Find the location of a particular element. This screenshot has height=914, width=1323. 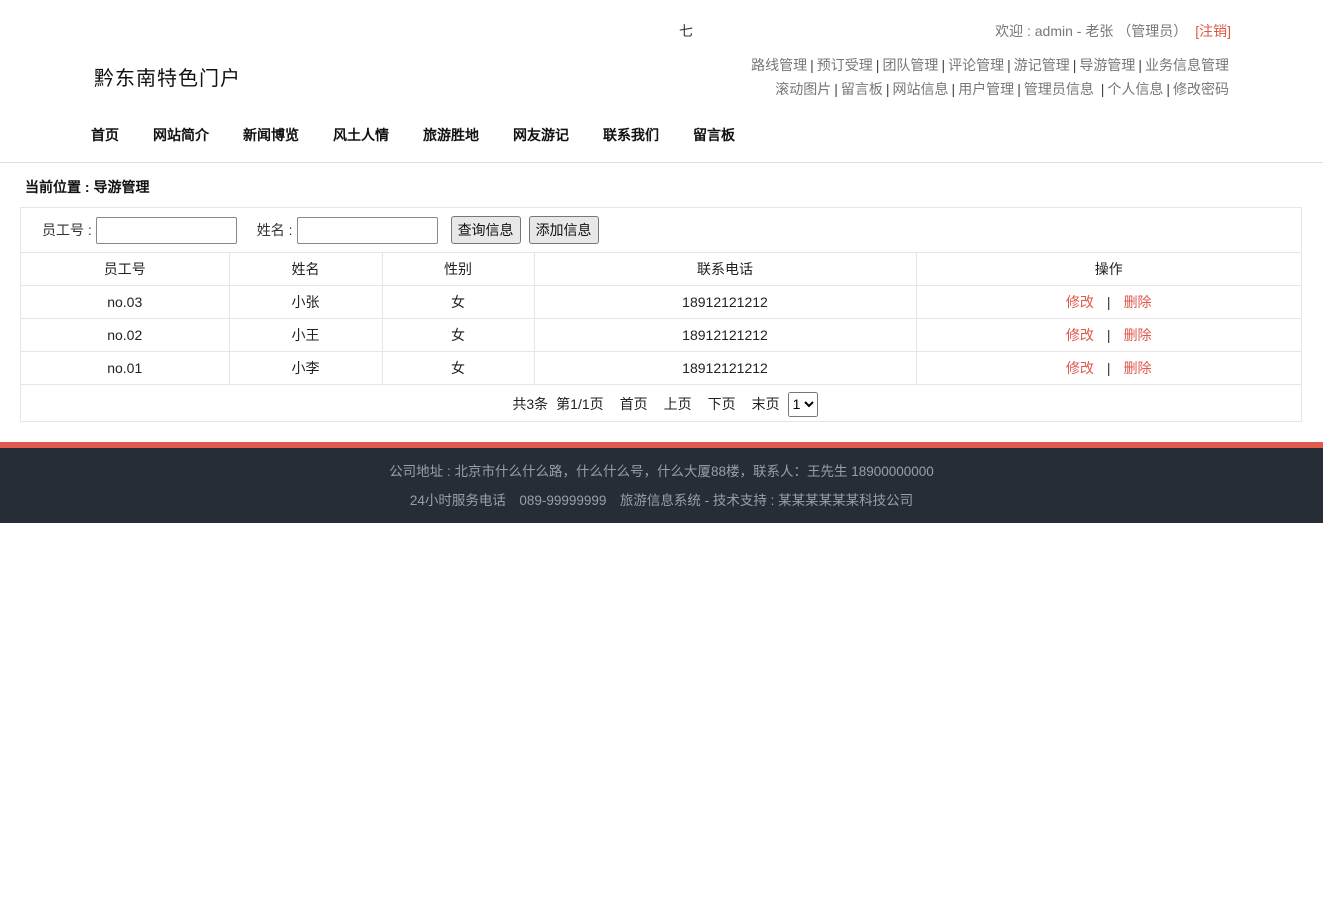

admin-link-slides: 滚动图片 is located at coordinates (803, 89).